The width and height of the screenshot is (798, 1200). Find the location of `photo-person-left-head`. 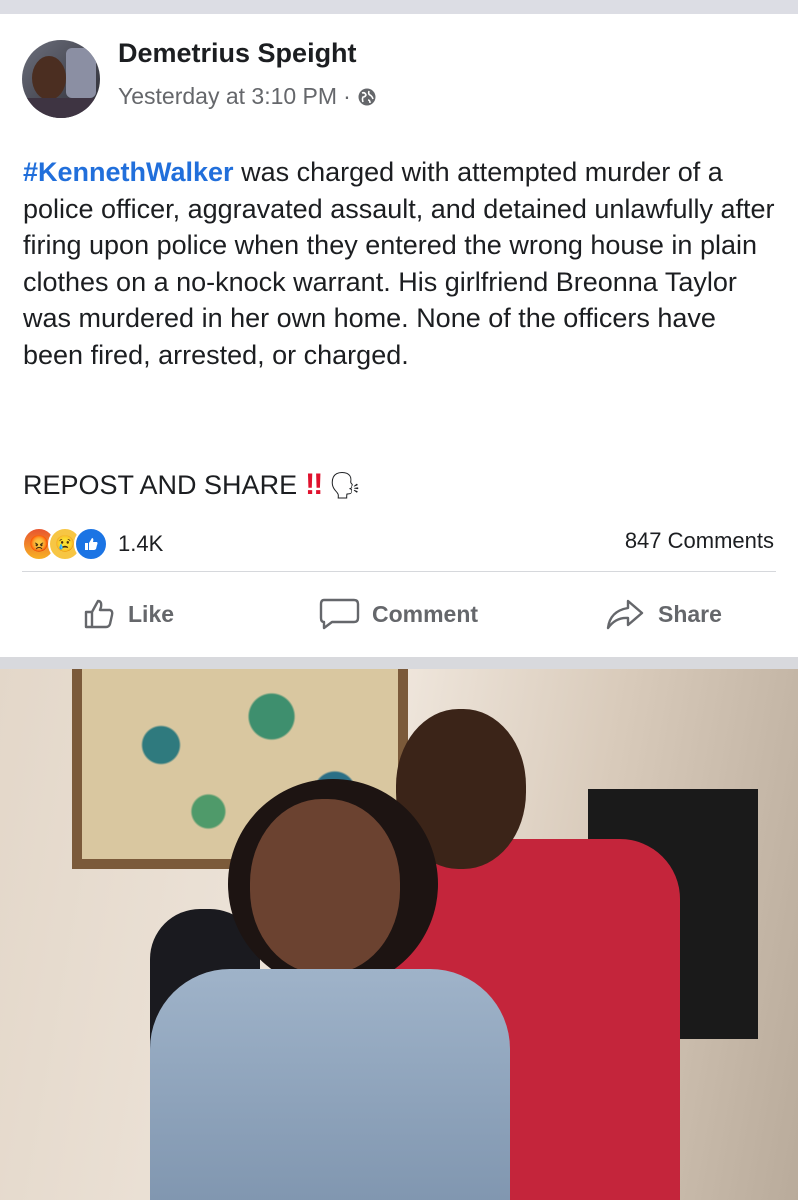

photo-person-left-head is located at coordinates (325, 886).